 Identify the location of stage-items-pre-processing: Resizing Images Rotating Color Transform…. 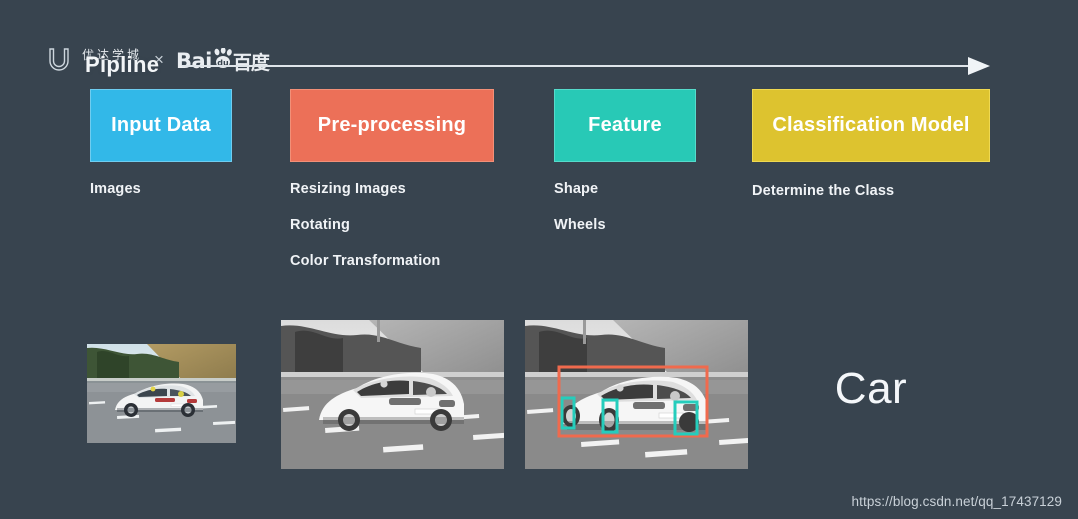
(365, 235).